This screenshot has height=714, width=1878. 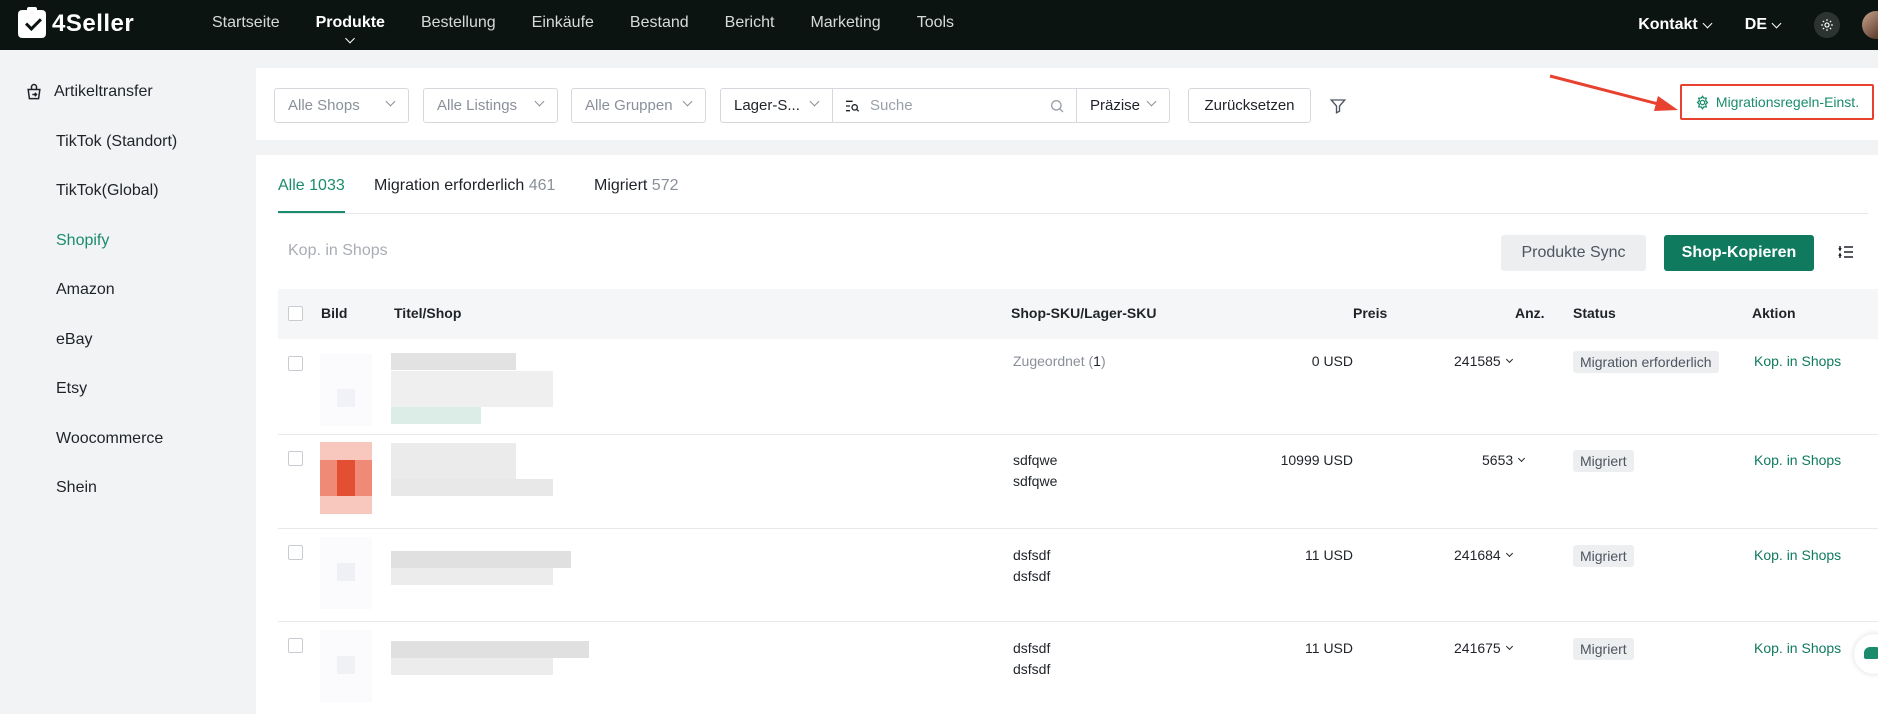 I want to click on tab-count: 572, so click(x=665, y=185).